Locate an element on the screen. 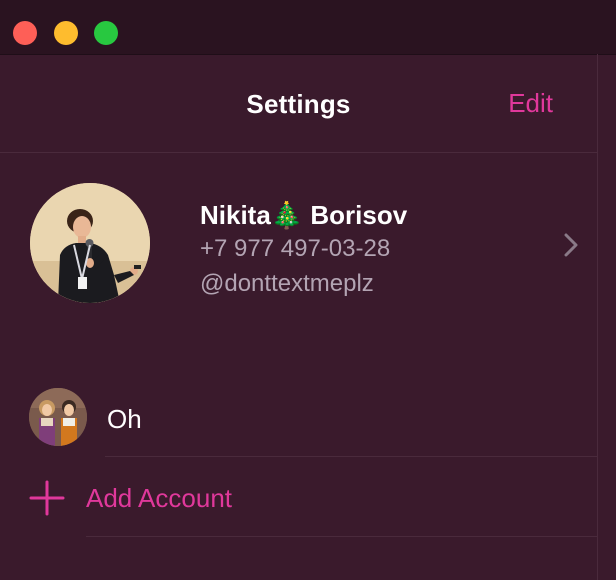  profile-avatar is located at coordinates (90, 243).